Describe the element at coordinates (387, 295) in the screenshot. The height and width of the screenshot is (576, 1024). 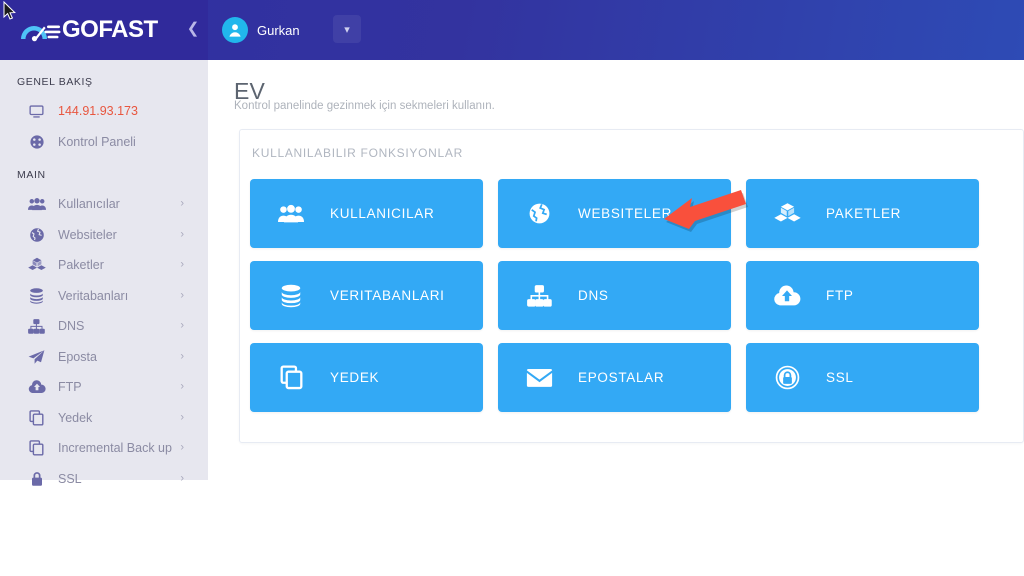
I see `tile-label: VERITABANLARI` at that location.